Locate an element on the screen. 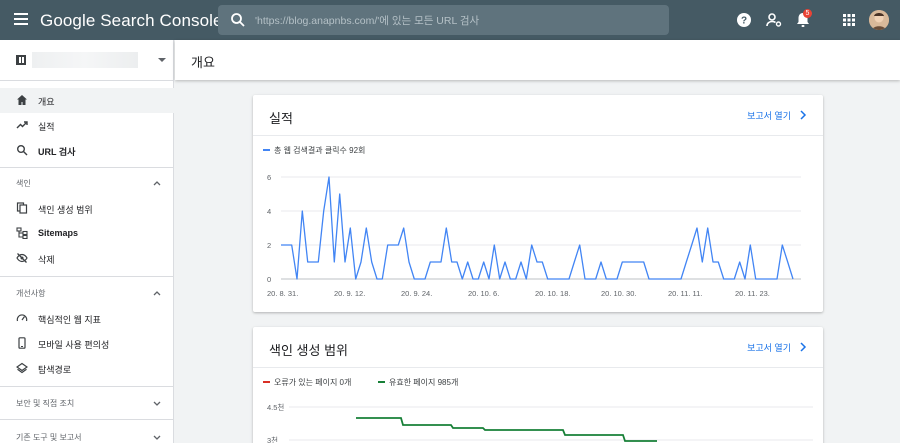 The image size is (900, 443). phone-icon is located at coordinates (22, 343).